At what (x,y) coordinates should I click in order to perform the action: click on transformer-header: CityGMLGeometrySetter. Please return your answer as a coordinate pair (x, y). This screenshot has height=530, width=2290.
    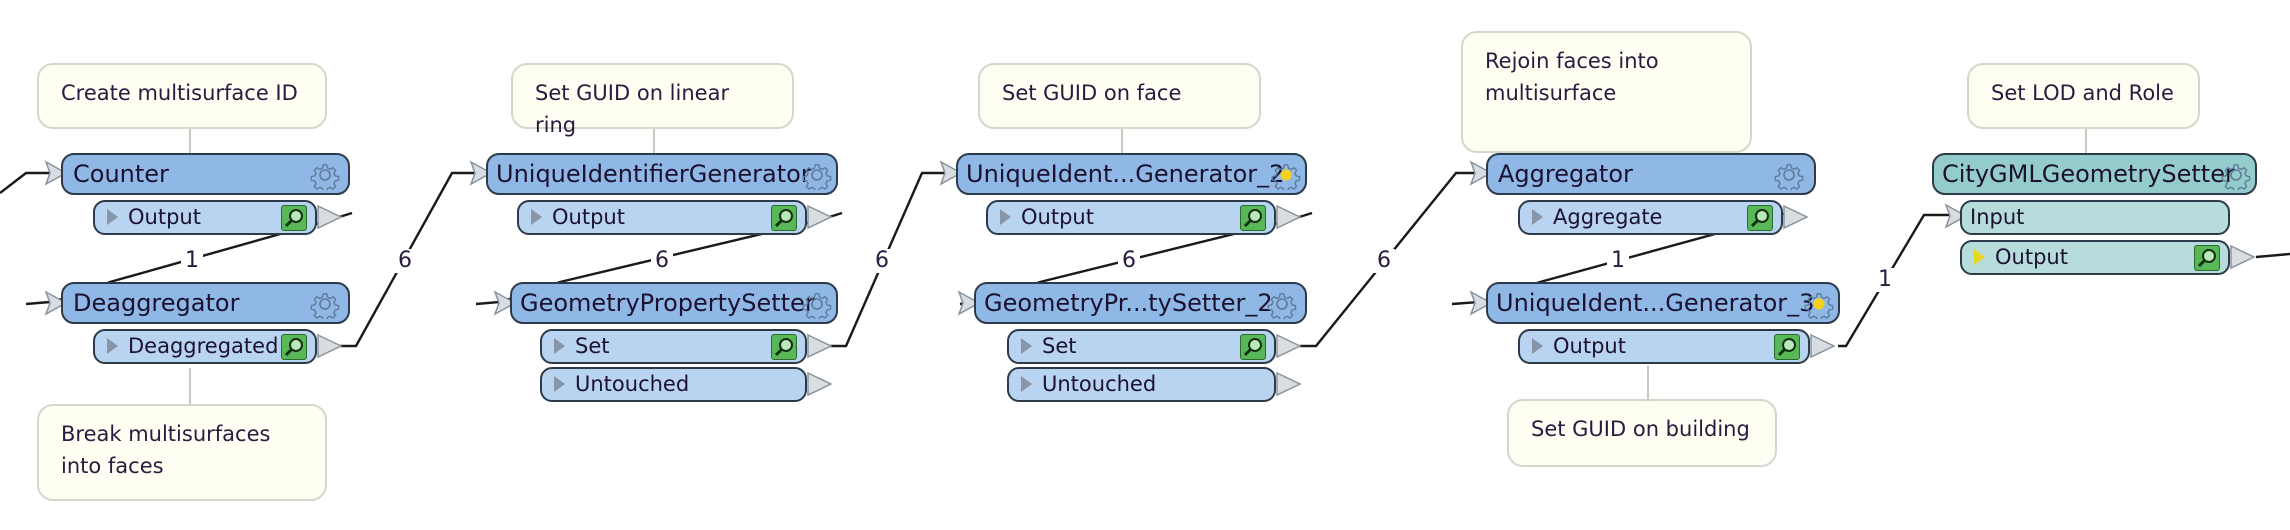
    Looking at the image, I should click on (2094, 174).